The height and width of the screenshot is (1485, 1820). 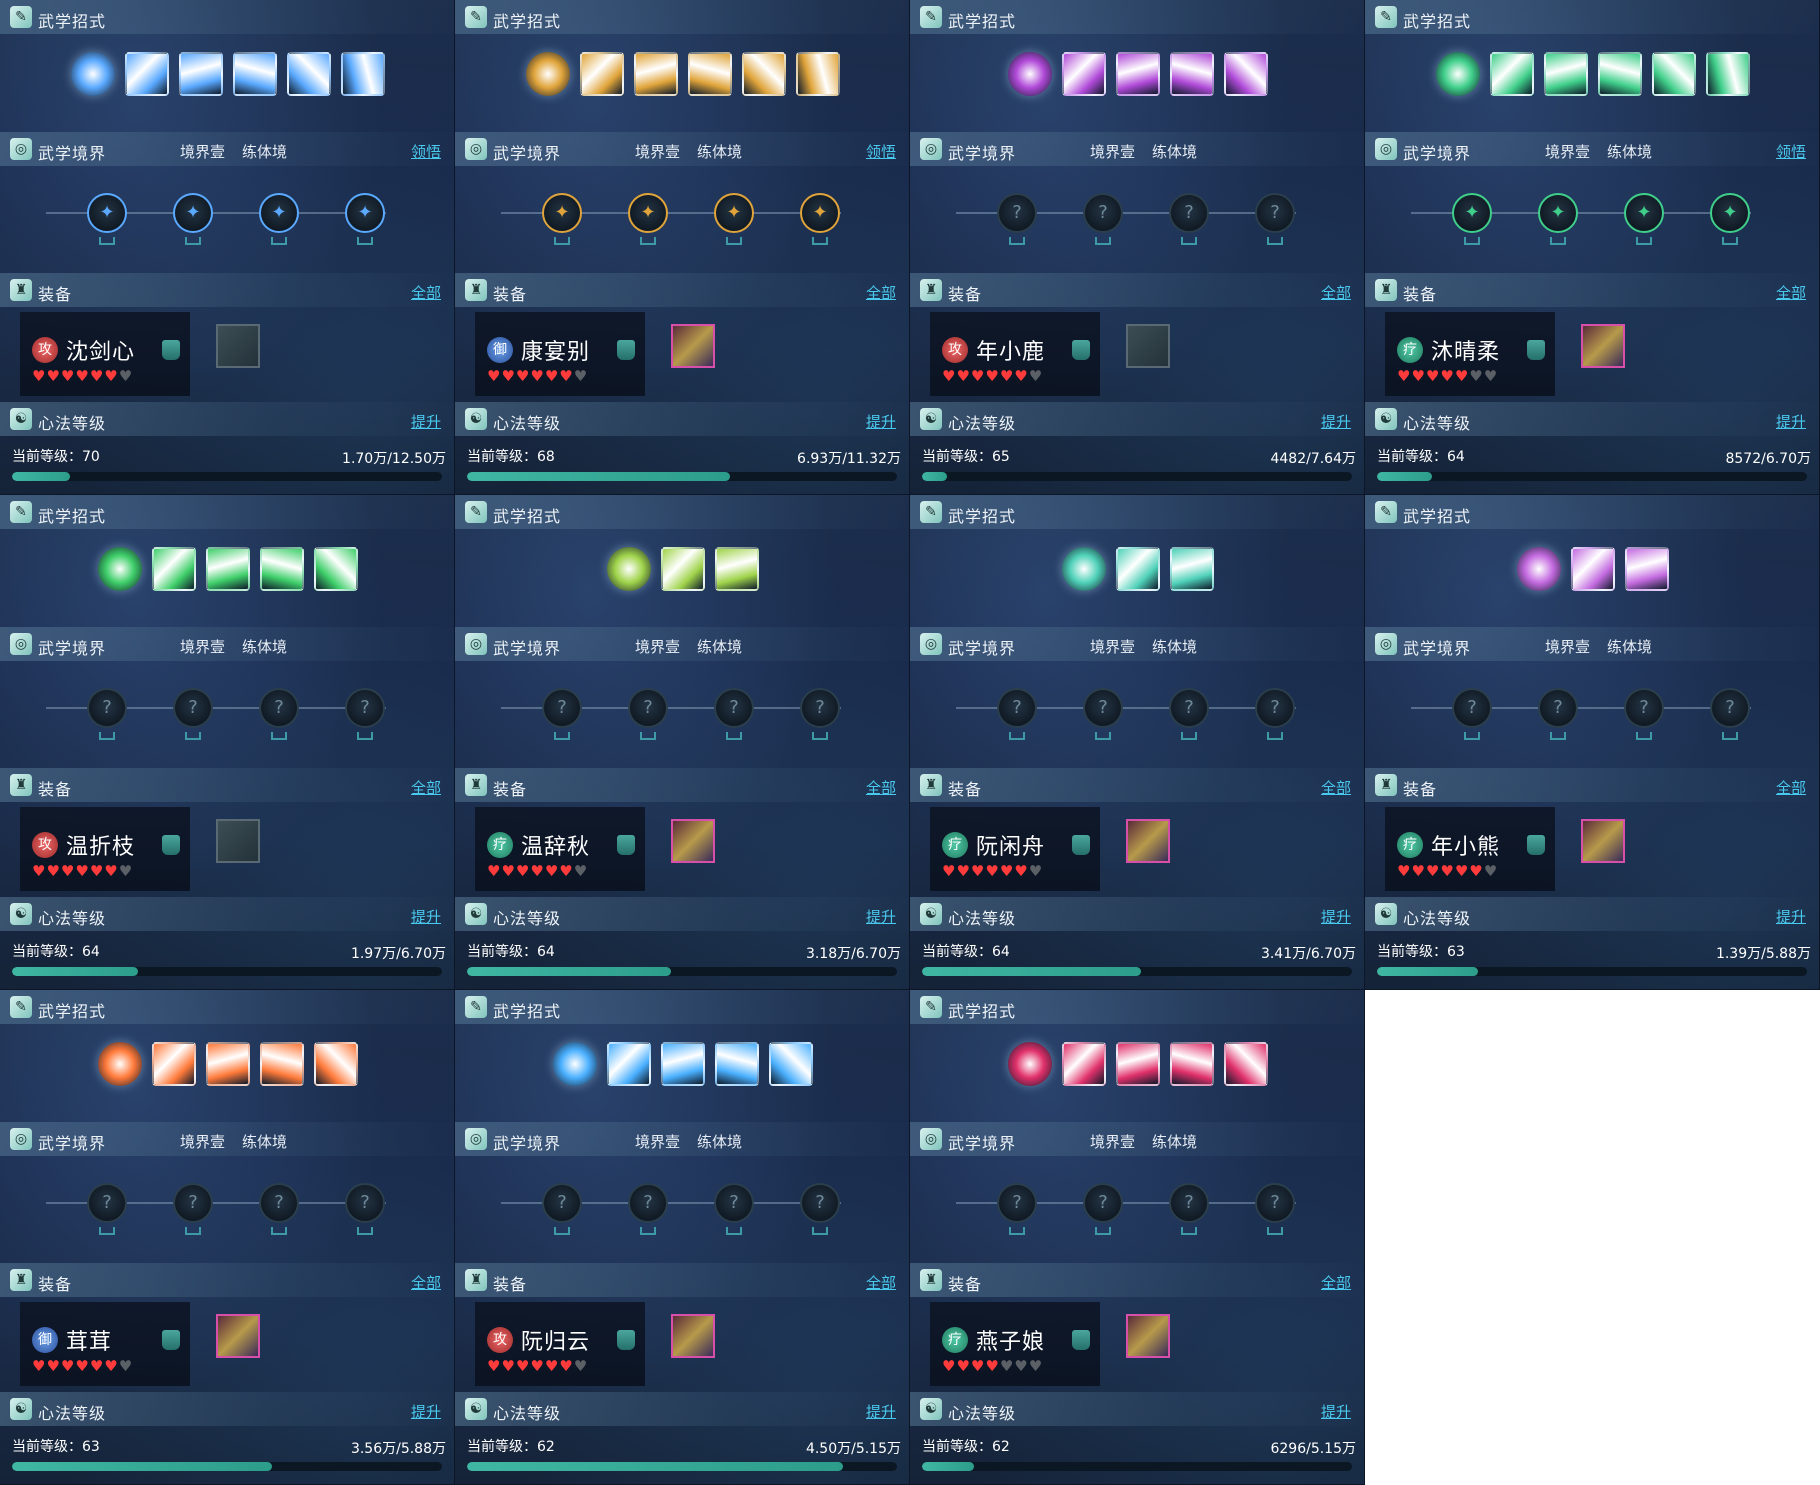 What do you see at coordinates (1015, 849) in the screenshot?
I see `hero-card: 疗 阮闲舟 ♥♥♥♥♥♥♥` at bounding box center [1015, 849].